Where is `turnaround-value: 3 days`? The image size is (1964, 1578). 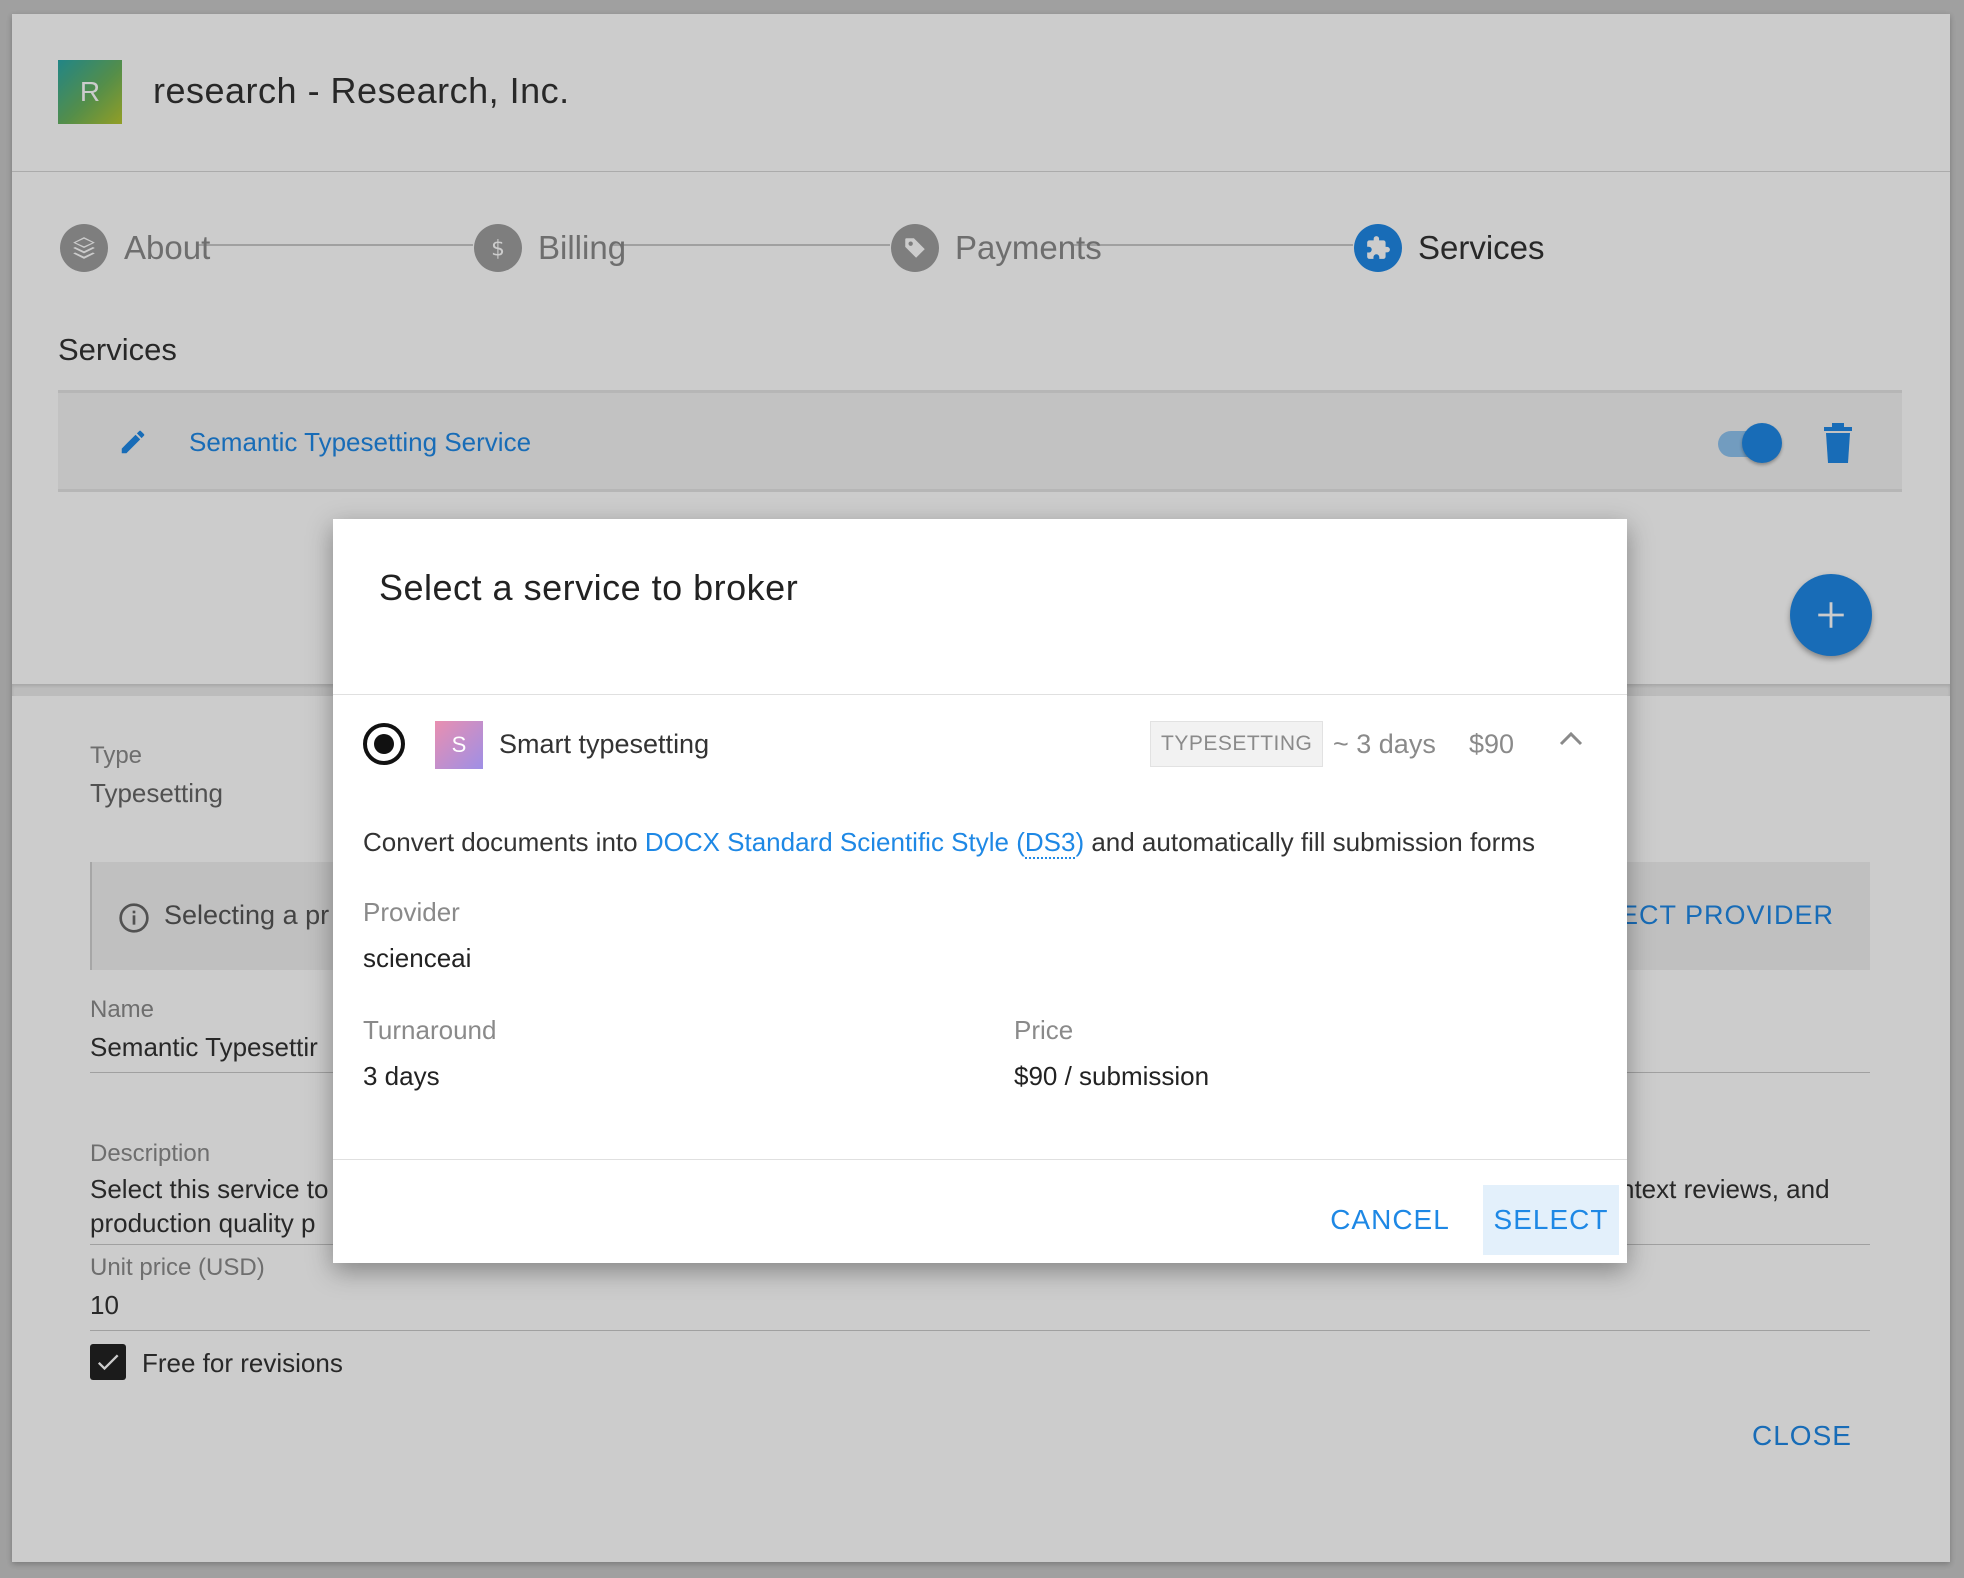
turnaround-value: 3 days is located at coordinates (401, 1076).